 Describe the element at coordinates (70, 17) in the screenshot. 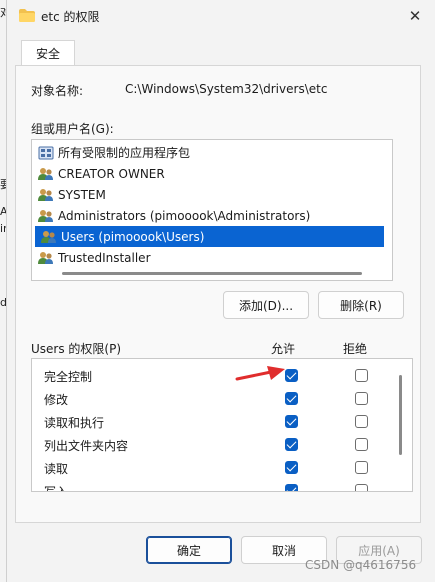

I see `window-title: etc 的权限` at that location.